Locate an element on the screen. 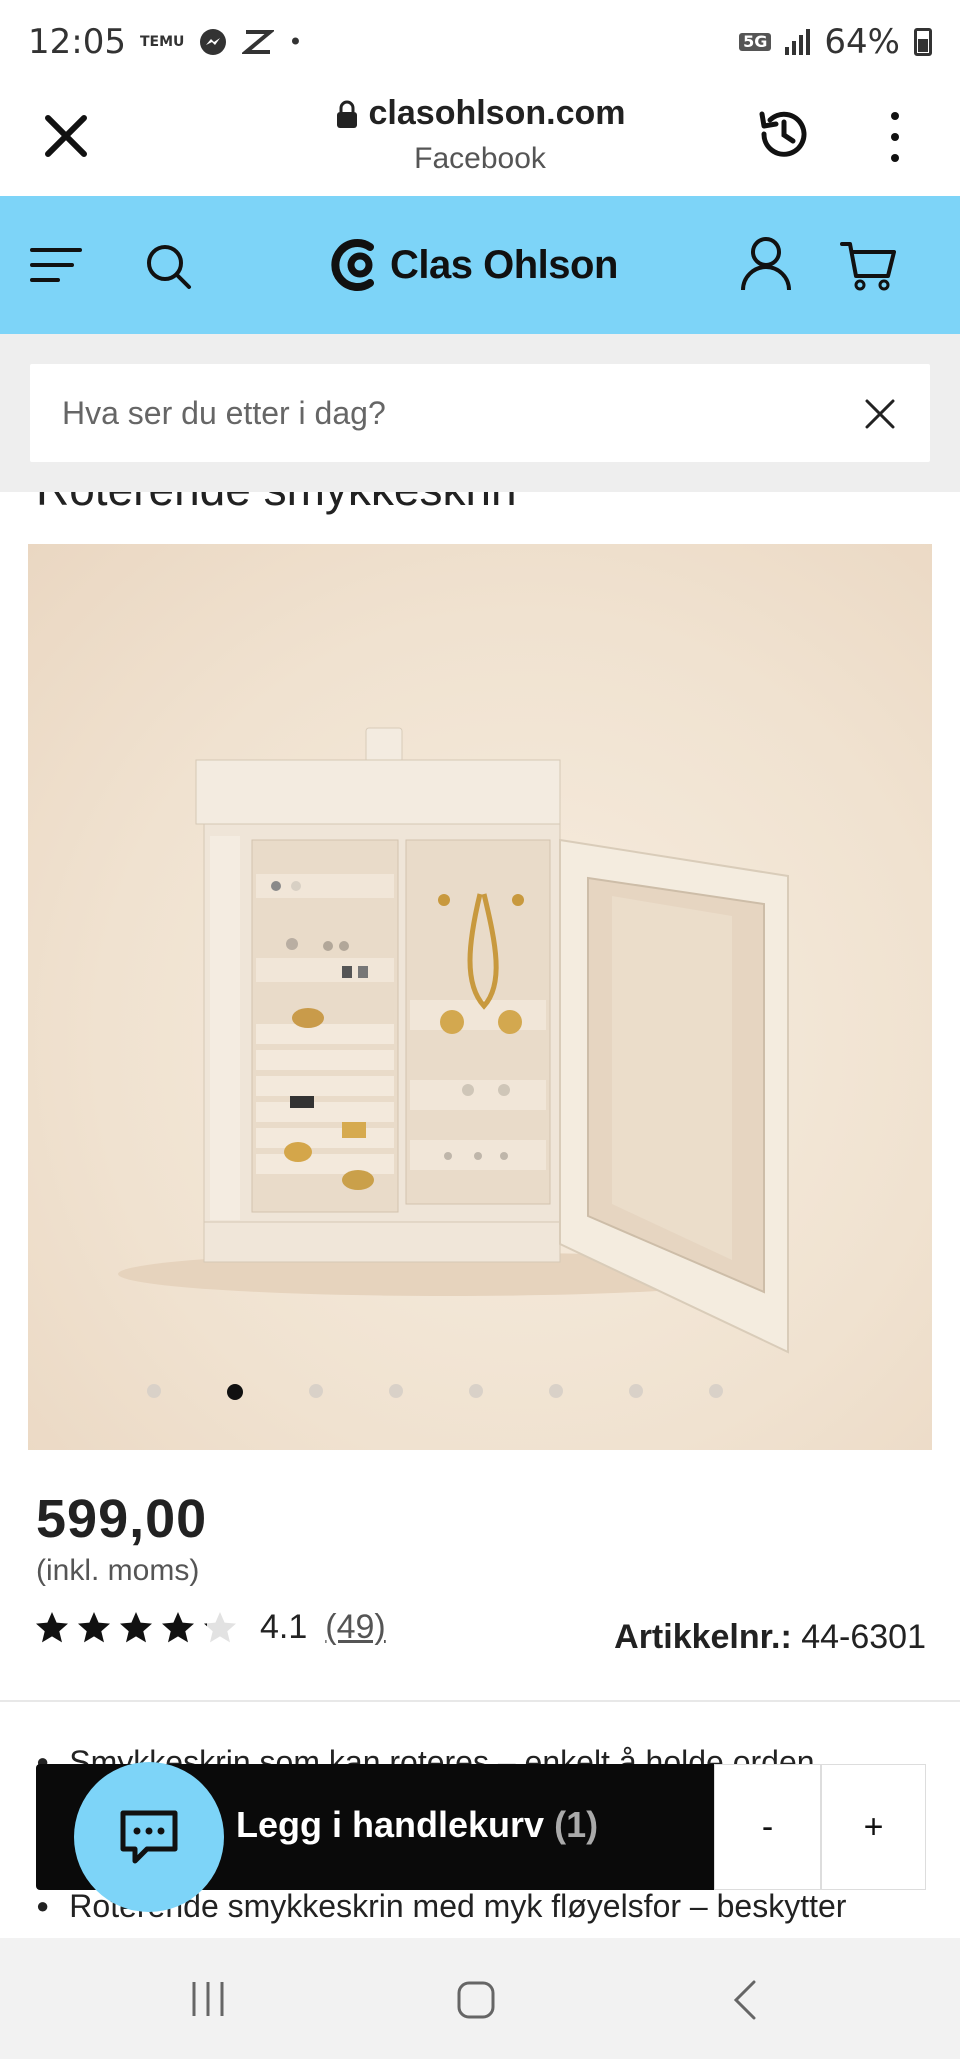  product-rating: 4.1 (49) is located at coordinates (210, 1627).